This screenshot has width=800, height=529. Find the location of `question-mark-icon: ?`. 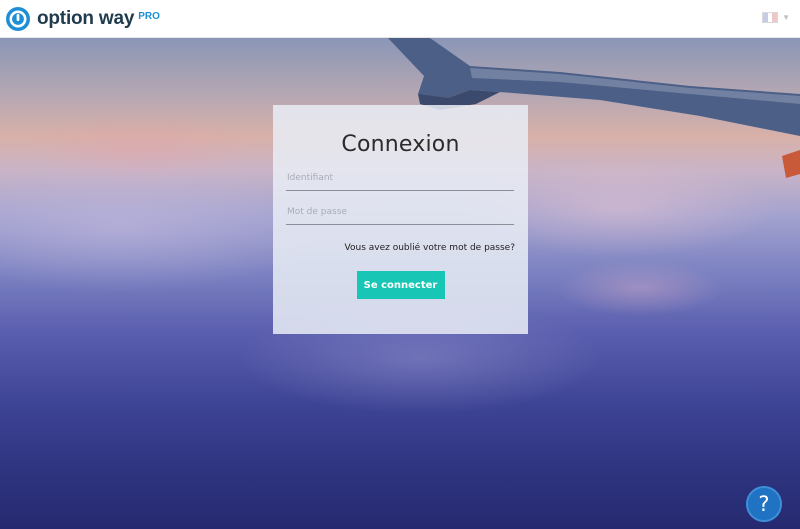

question-mark-icon: ? is located at coordinates (764, 504).